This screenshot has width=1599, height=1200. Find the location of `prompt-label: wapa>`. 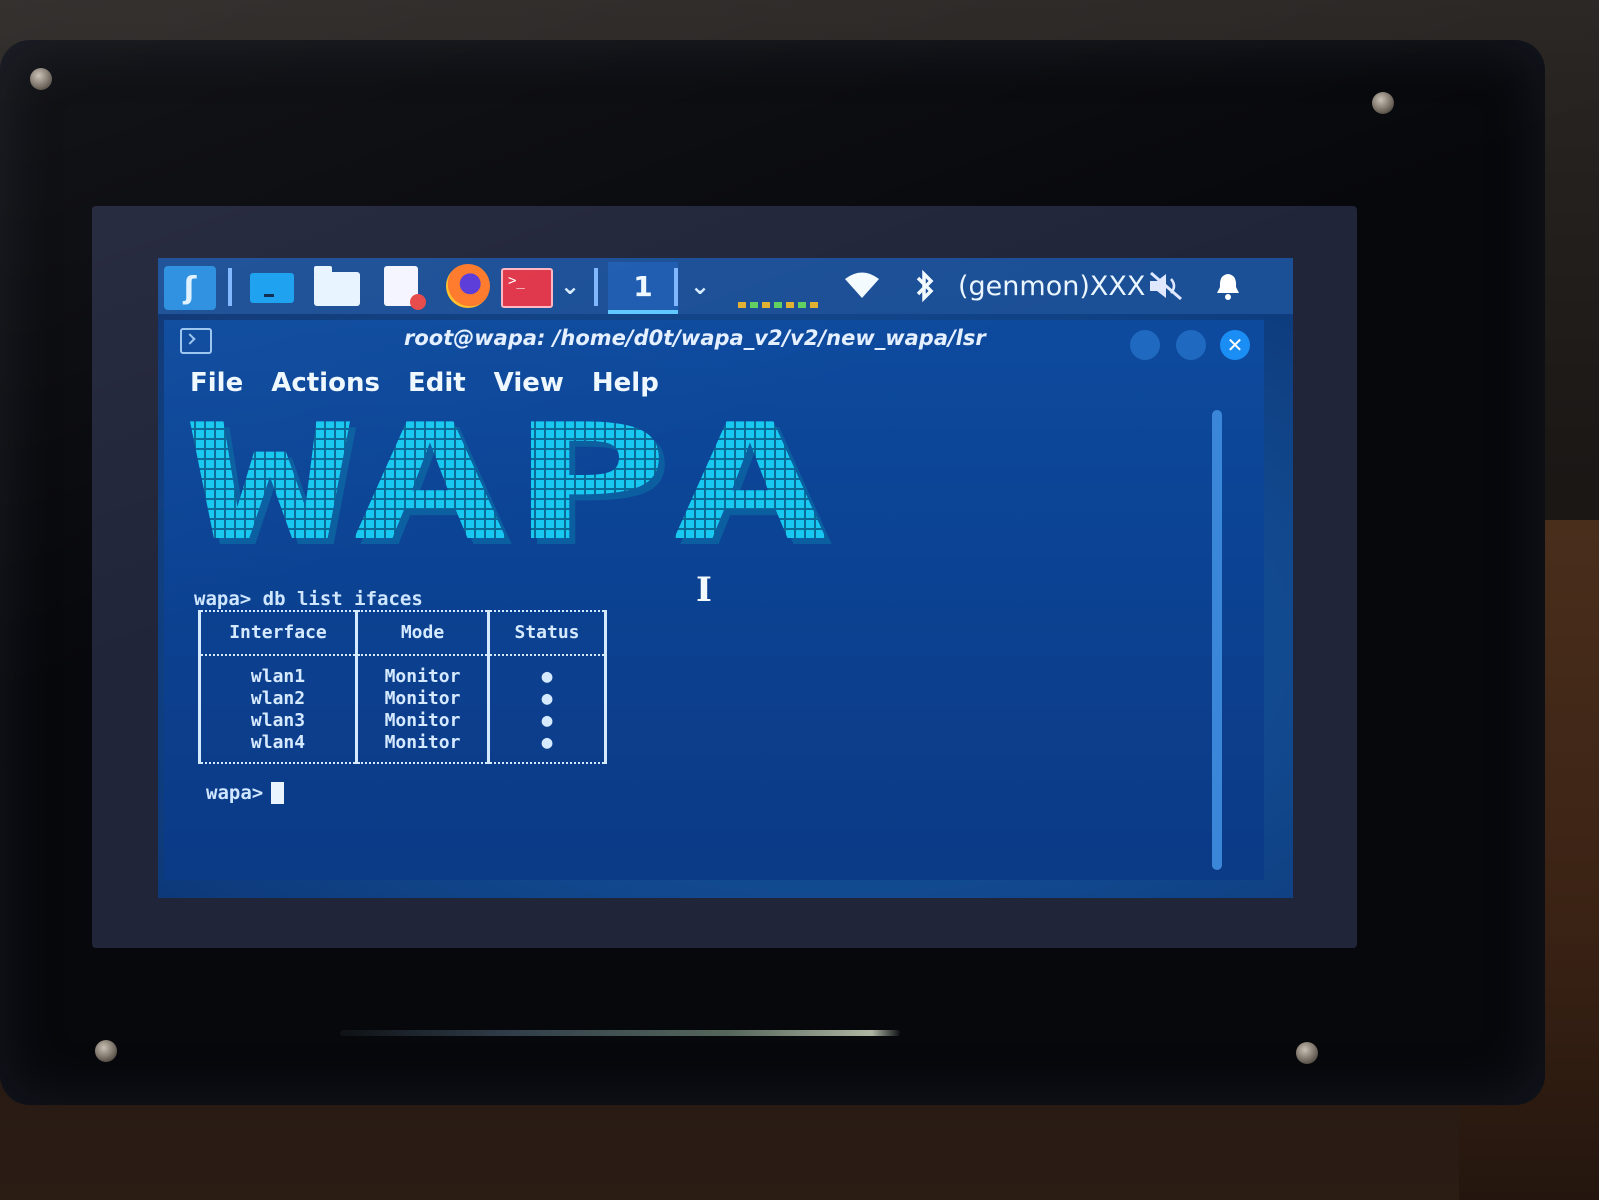

prompt-label: wapa> is located at coordinates (235, 793).